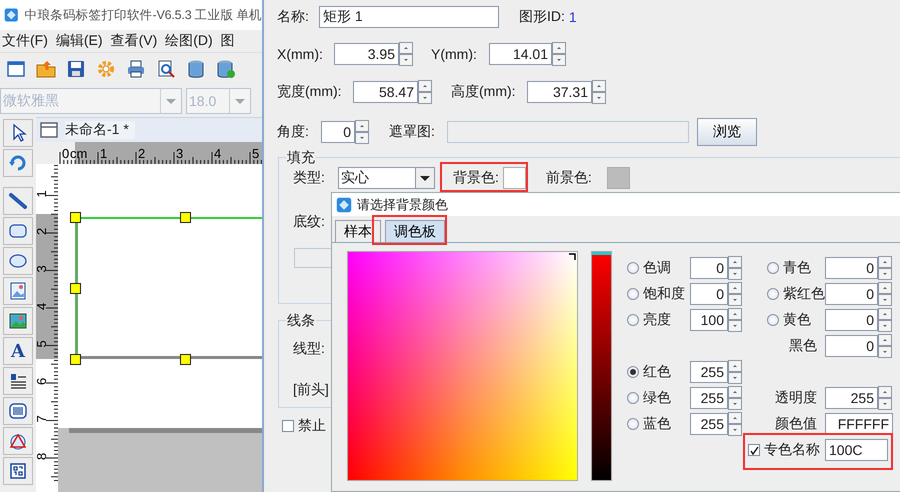 This screenshot has width=900, height=492. Describe the element at coordinates (25, 41) in the screenshot. I see `menu-item: 文件(F)` at that location.